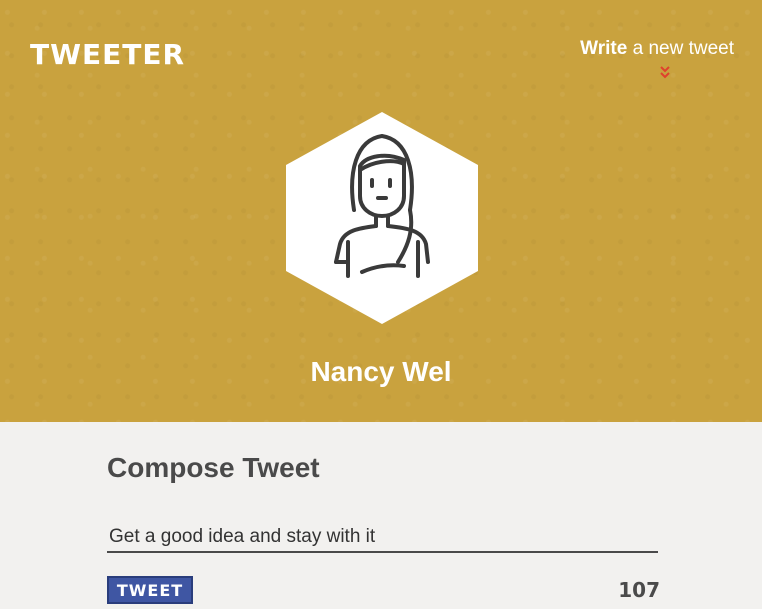  What do you see at coordinates (382, 538) in the screenshot?
I see `tweet-input` at bounding box center [382, 538].